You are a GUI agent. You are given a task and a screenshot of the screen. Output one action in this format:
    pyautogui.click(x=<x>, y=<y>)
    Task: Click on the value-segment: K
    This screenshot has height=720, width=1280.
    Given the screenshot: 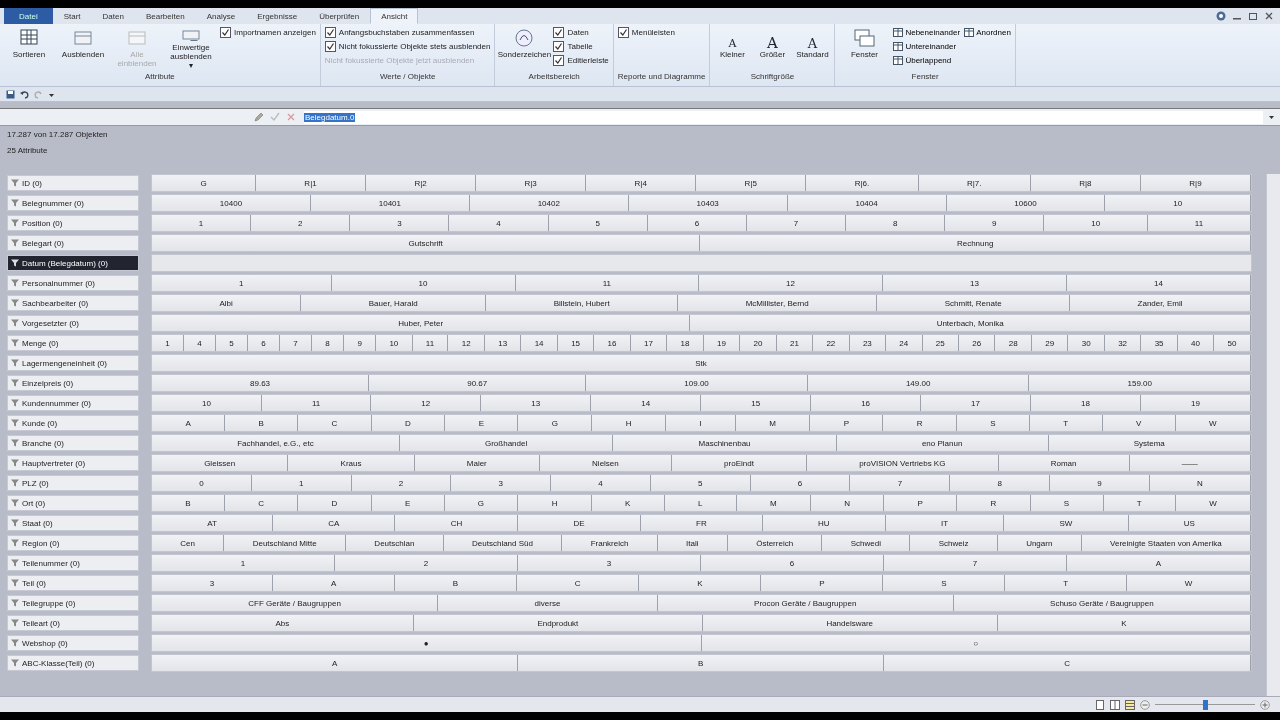 What is the action you would take?
    pyautogui.click(x=628, y=503)
    